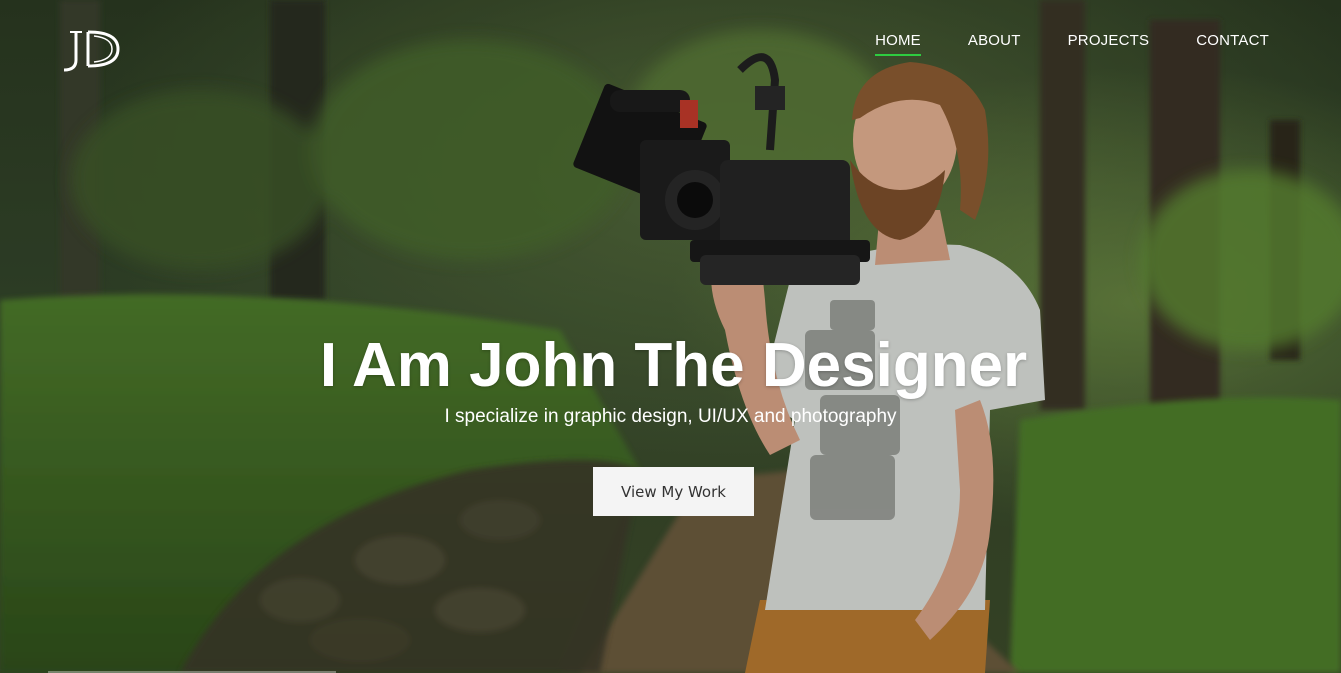  What do you see at coordinates (994, 40) in the screenshot?
I see `nav-item-about: ABOUT` at bounding box center [994, 40].